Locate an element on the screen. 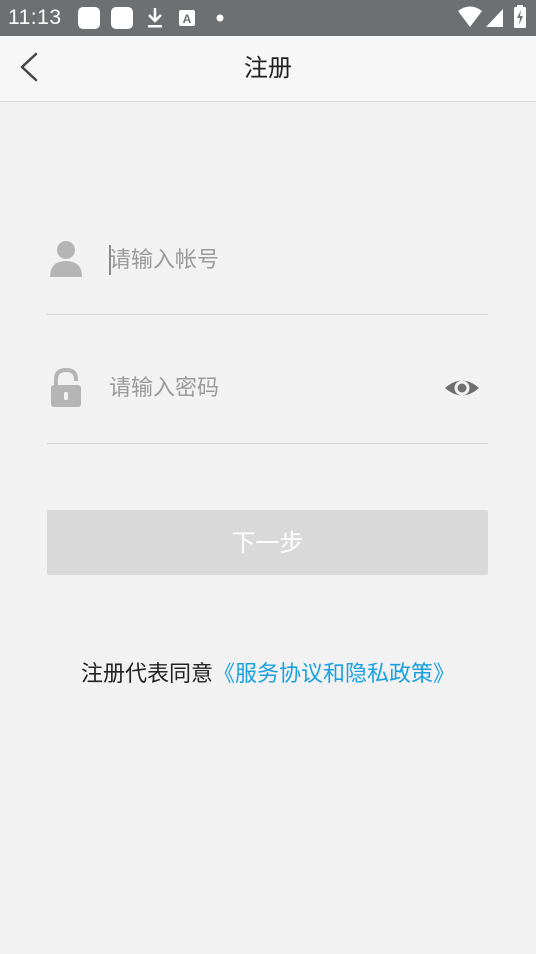 This screenshot has width=536, height=954. agreement-notice: 注册代表同意《服务协议和隐私政策》 is located at coordinates (268, 675).